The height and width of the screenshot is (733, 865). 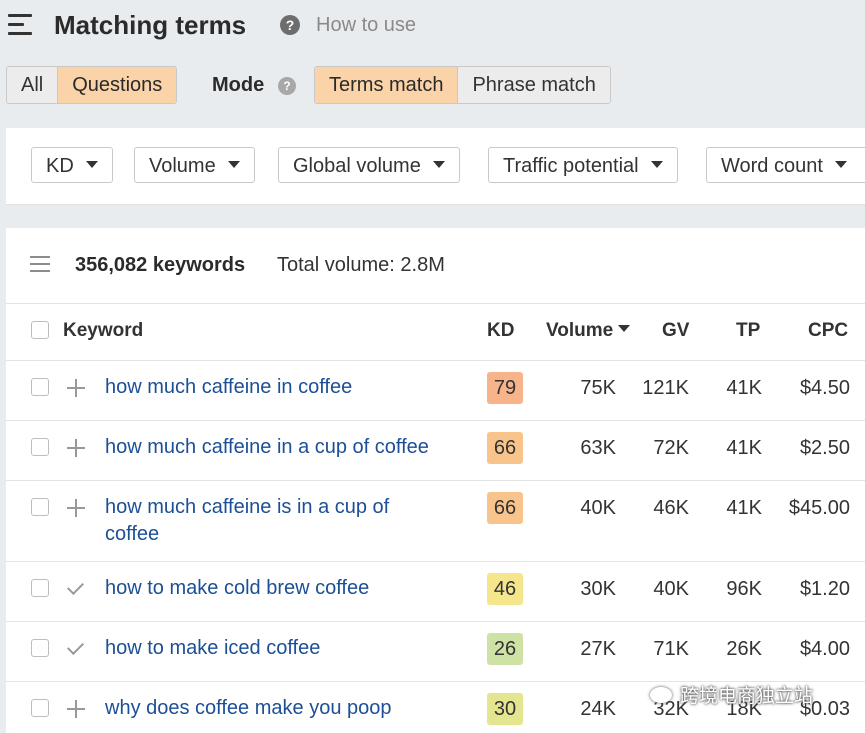 What do you see at coordinates (824, 589) in the screenshot?
I see `cpc-value: $1.20` at bounding box center [824, 589].